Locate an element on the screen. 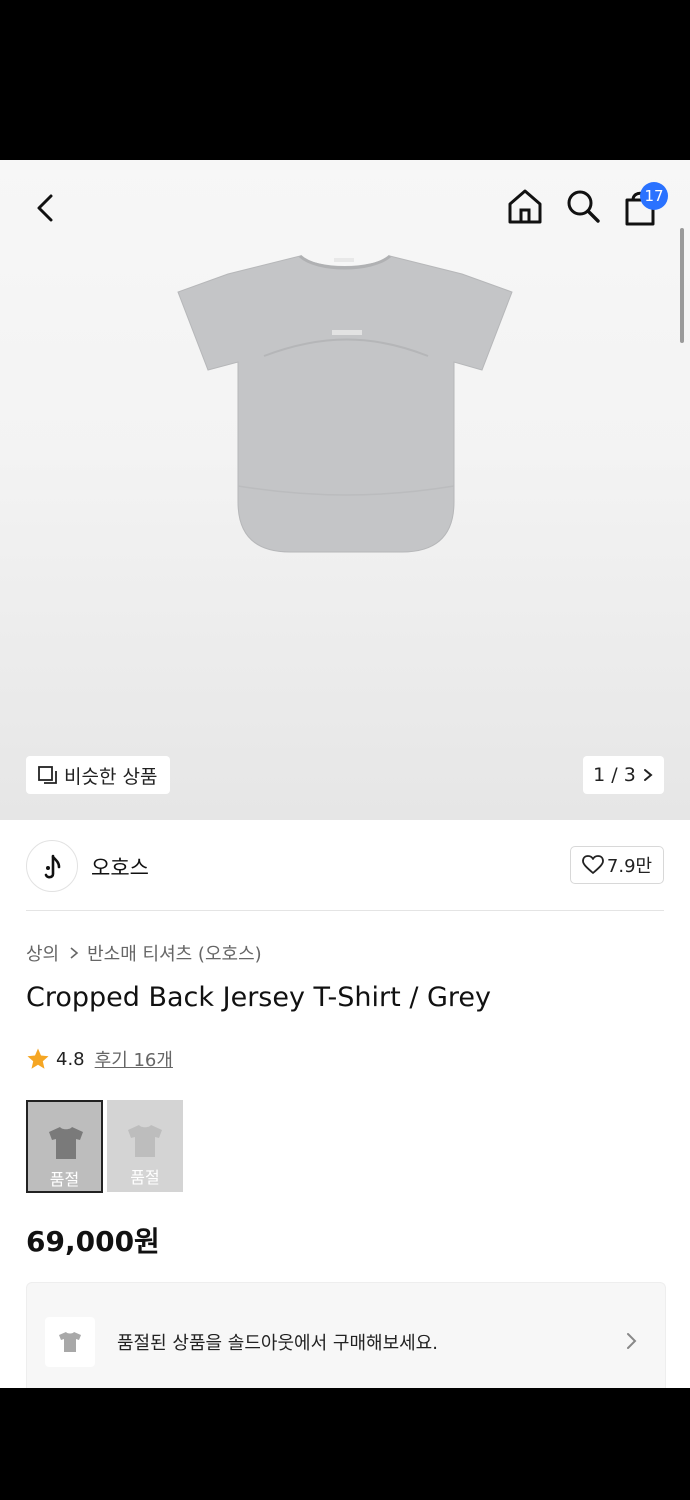  option-thumbnail-grey: 품절 is located at coordinates (64, 1146).